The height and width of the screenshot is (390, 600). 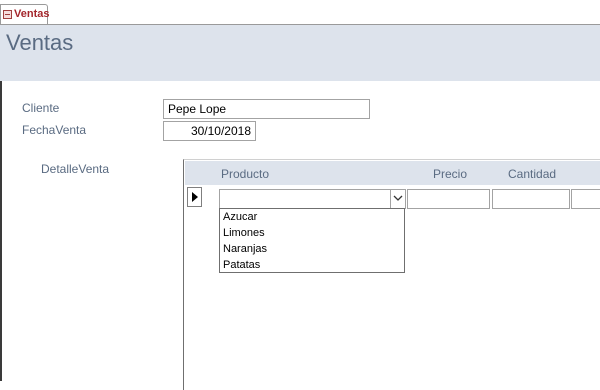 I want to click on chevron-down-icon, so click(x=398, y=198).